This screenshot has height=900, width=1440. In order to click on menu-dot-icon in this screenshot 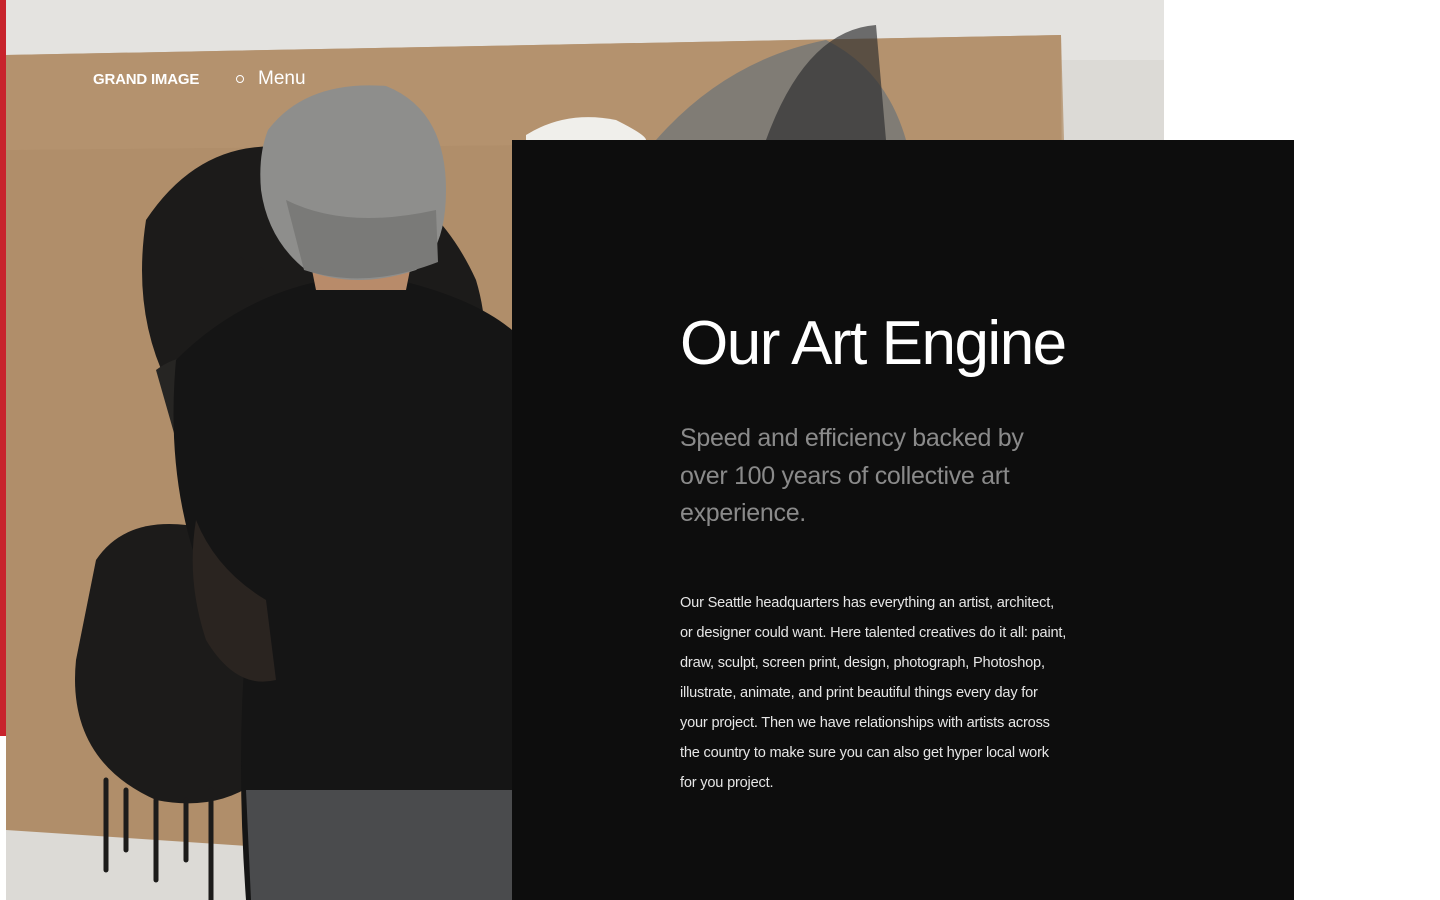, I will do `click(240, 79)`.